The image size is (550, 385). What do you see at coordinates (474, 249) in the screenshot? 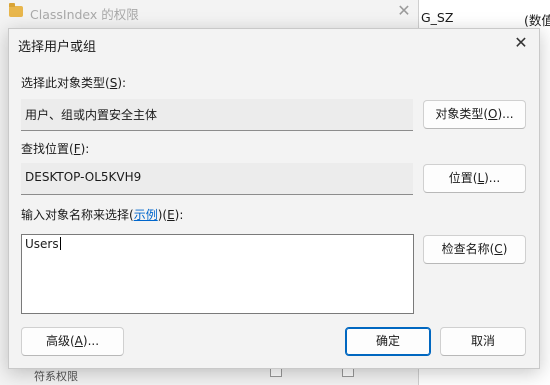
I see `check-names-button: 检查名称(C)` at bounding box center [474, 249].